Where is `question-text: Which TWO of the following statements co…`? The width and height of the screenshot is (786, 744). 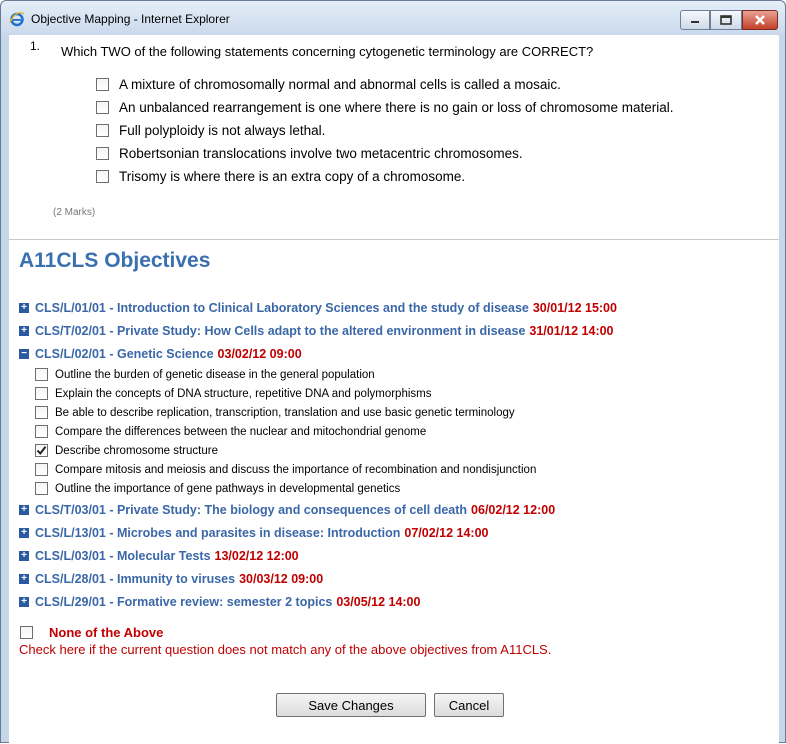
question-text: Which TWO of the following statements co… is located at coordinates (327, 51).